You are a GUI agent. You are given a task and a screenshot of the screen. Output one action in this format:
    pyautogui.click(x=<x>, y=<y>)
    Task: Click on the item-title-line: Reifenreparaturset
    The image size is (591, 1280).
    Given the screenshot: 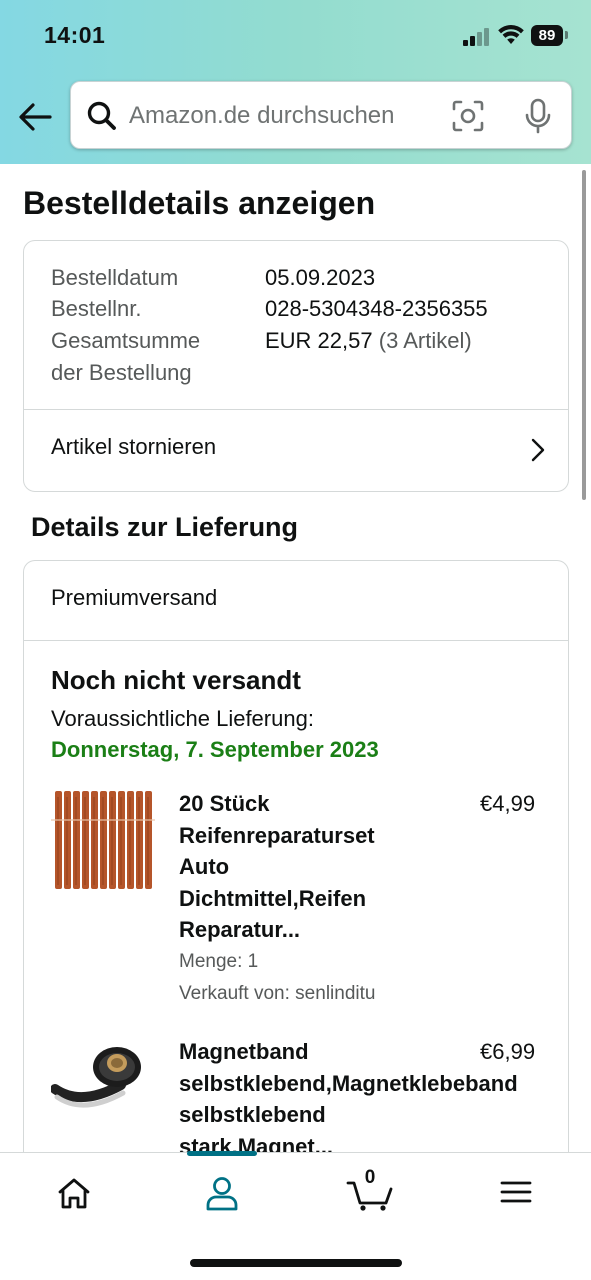 What is the action you would take?
    pyautogui.click(x=277, y=835)
    